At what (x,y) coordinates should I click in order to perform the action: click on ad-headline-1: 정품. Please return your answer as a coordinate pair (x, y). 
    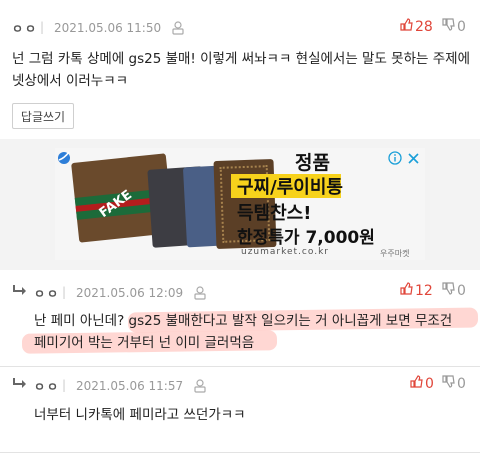
    Looking at the image, I should click on (312, 163).